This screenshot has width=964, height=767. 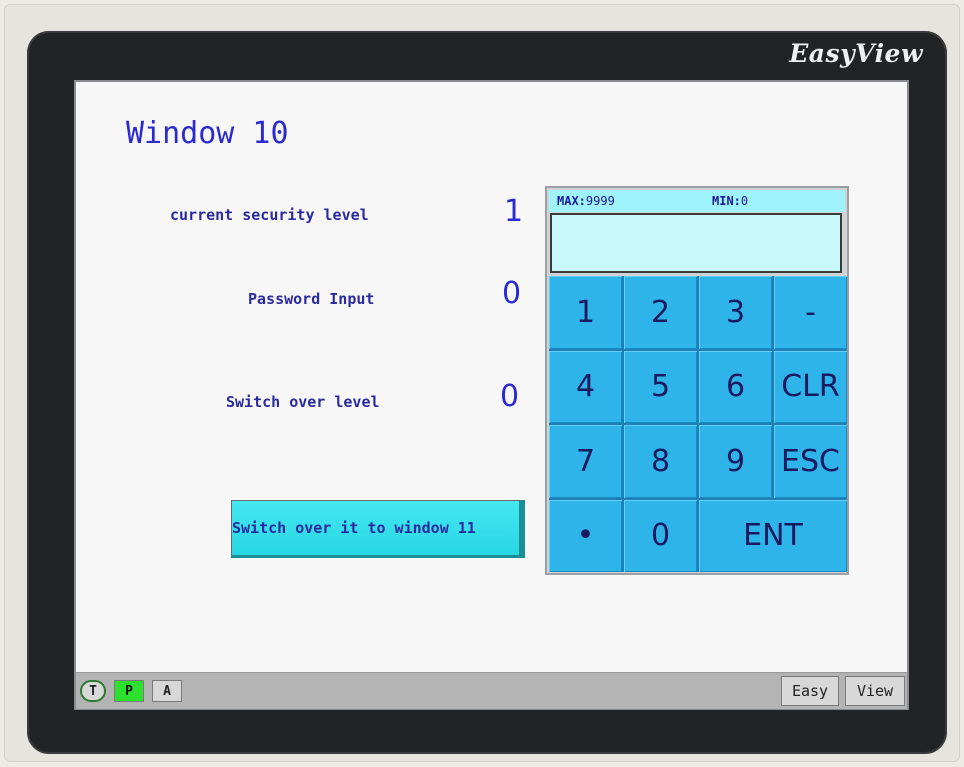 What do you see at coordinates (585, 312) in the screenshot?
I see `key-1: 1` at bounding box center [585, 312].